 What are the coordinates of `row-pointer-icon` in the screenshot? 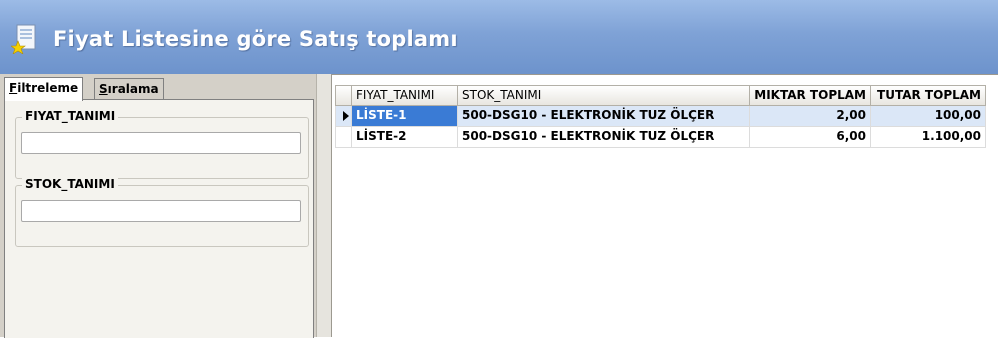 It's located at (346, 116).